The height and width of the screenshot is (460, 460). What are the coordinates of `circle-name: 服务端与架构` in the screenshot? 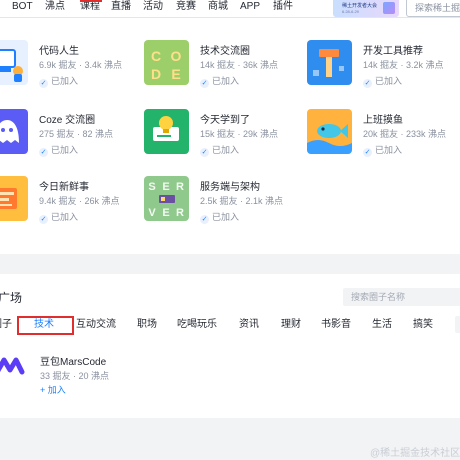 It's located at (230, 187).